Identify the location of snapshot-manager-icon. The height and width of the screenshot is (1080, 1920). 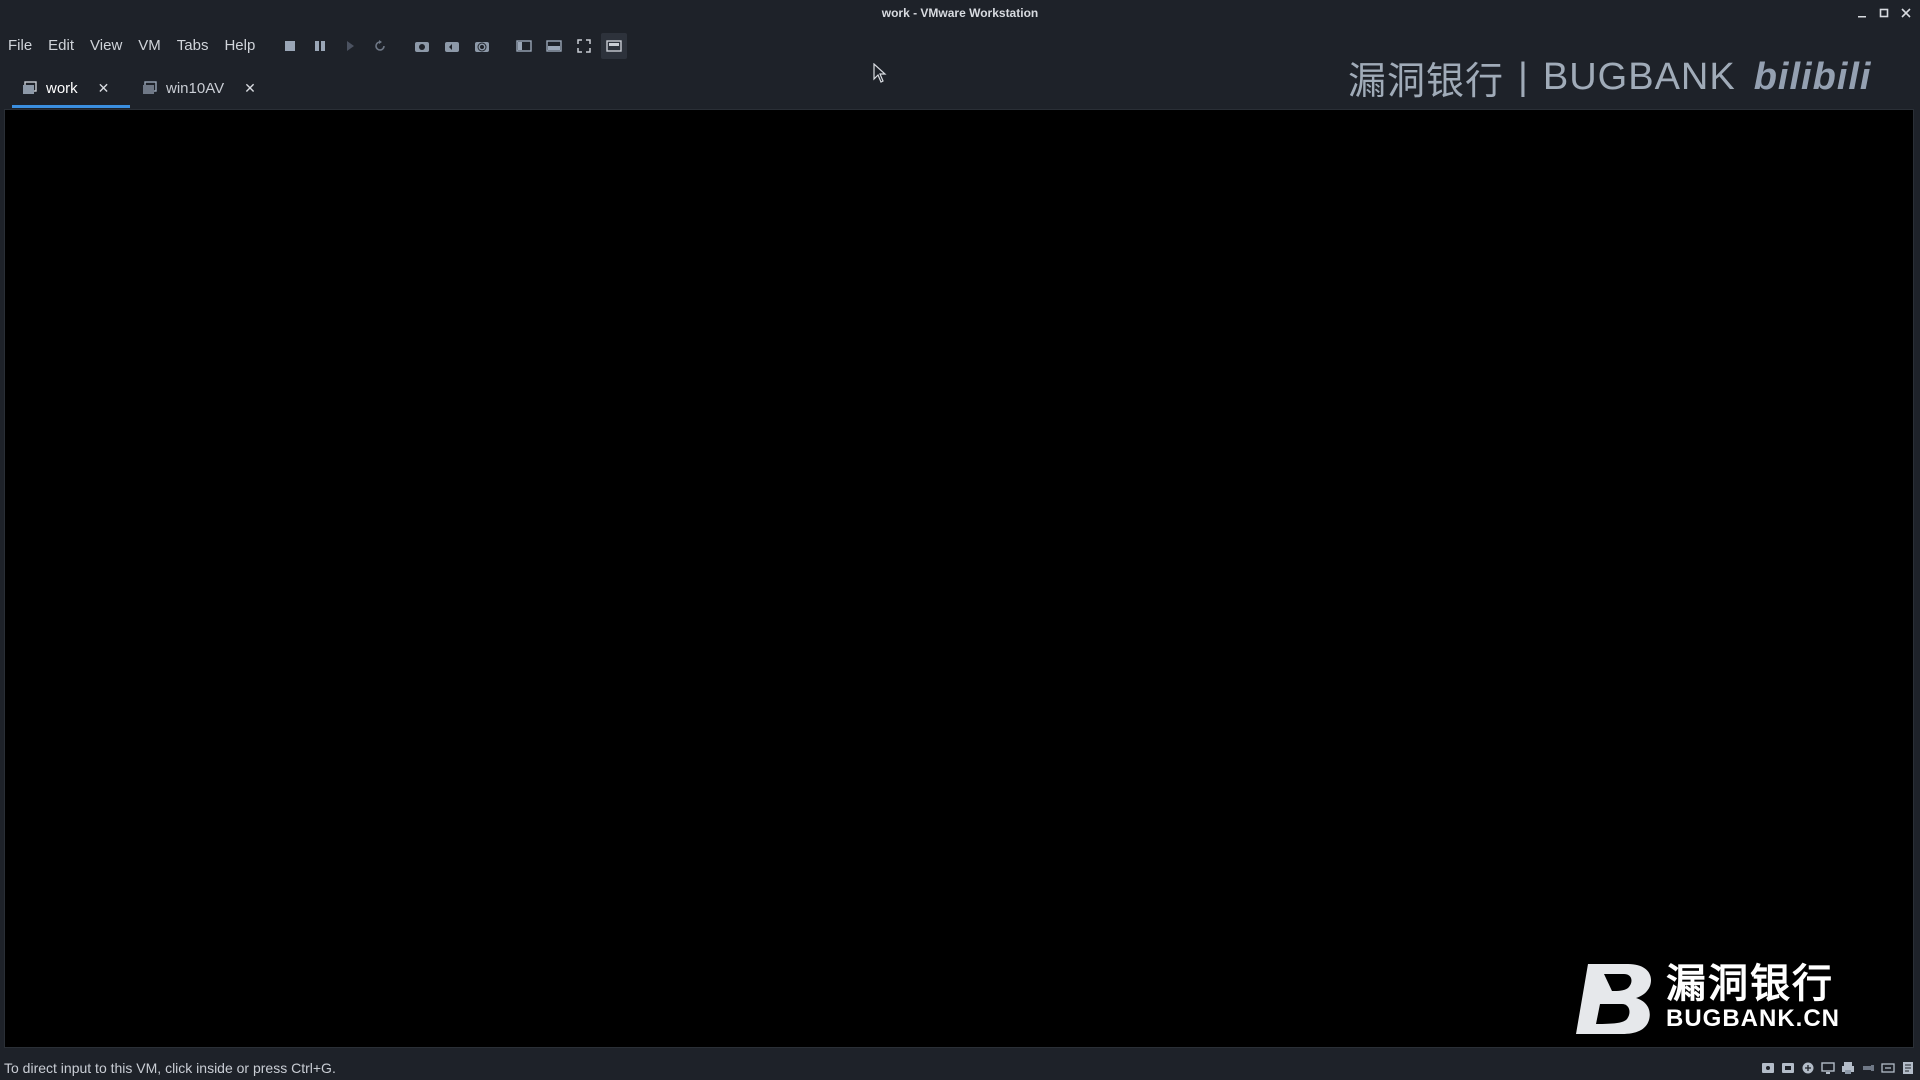
(482, 47).